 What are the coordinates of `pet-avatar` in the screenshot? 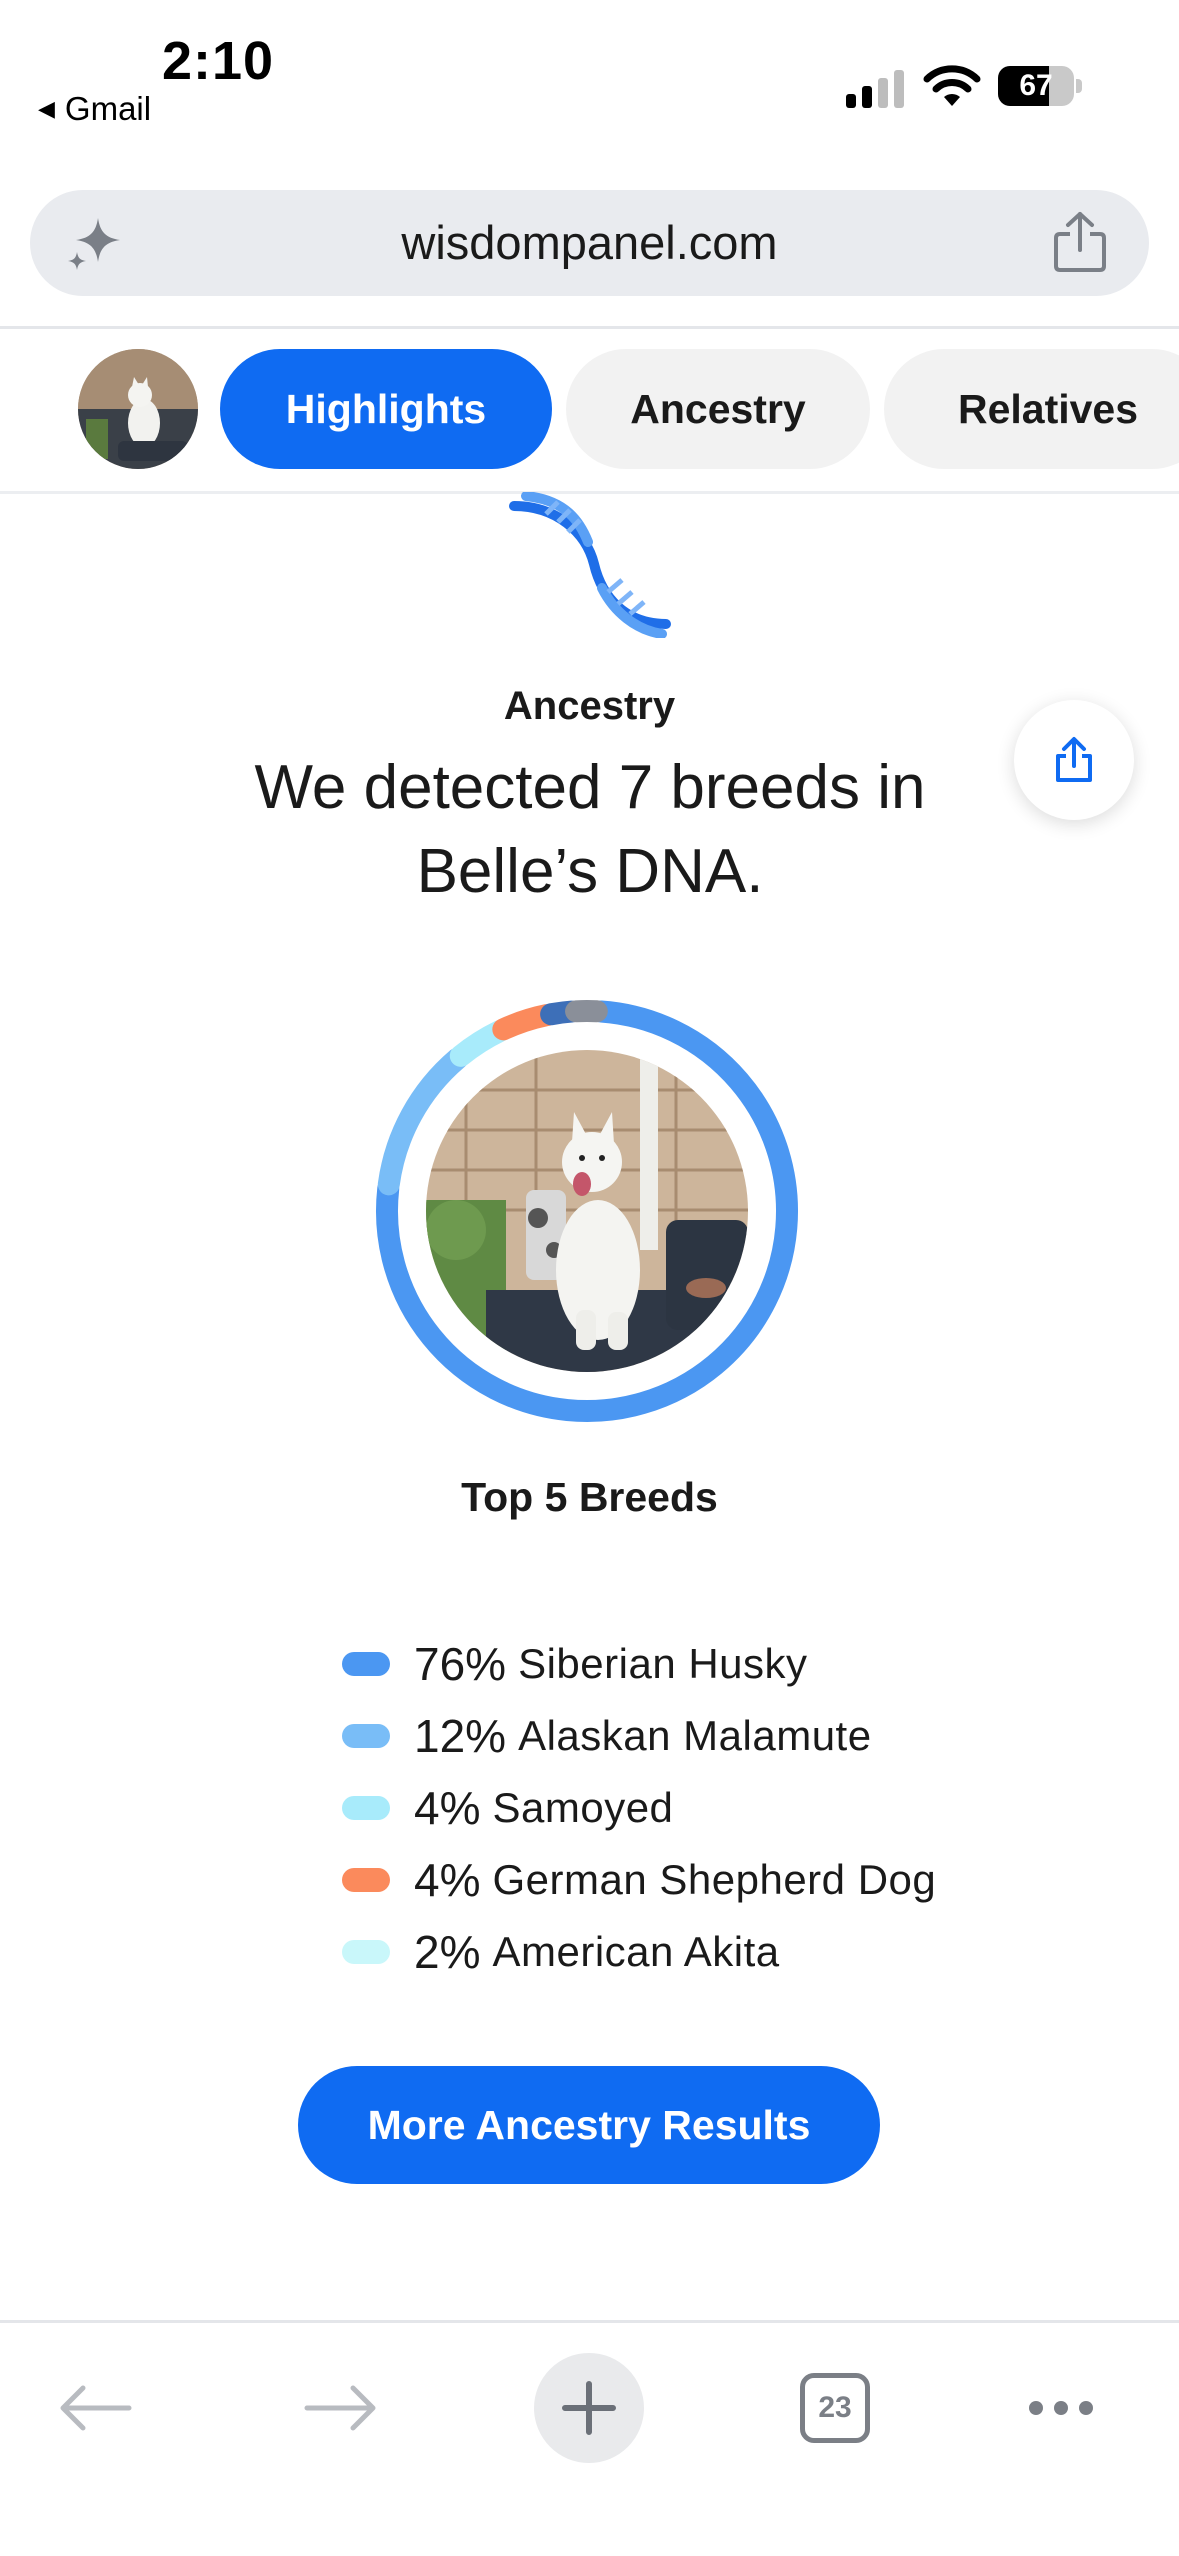 It's located at (138, 409).